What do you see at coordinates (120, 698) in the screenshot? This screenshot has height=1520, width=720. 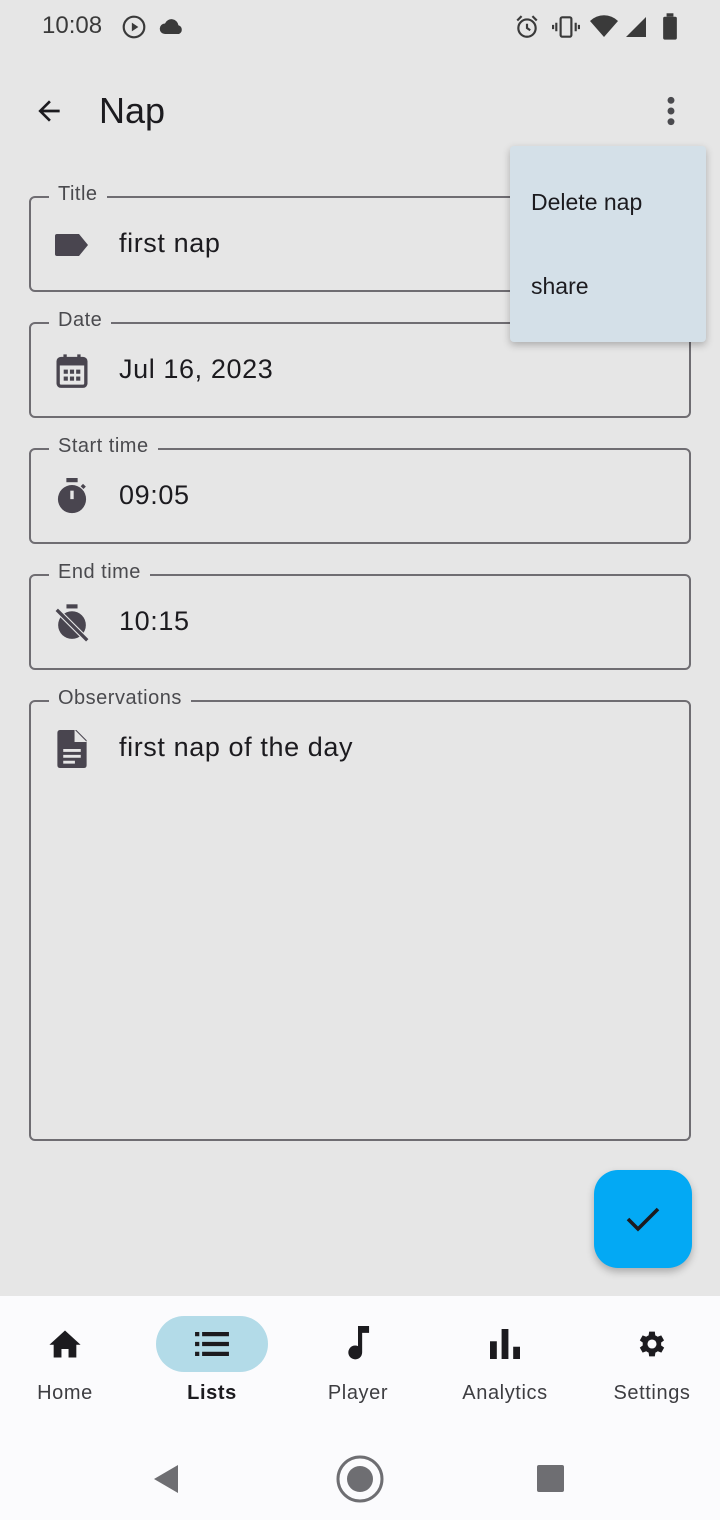 I see `observations-field-label: Observations` at bounding box center [120, 698].